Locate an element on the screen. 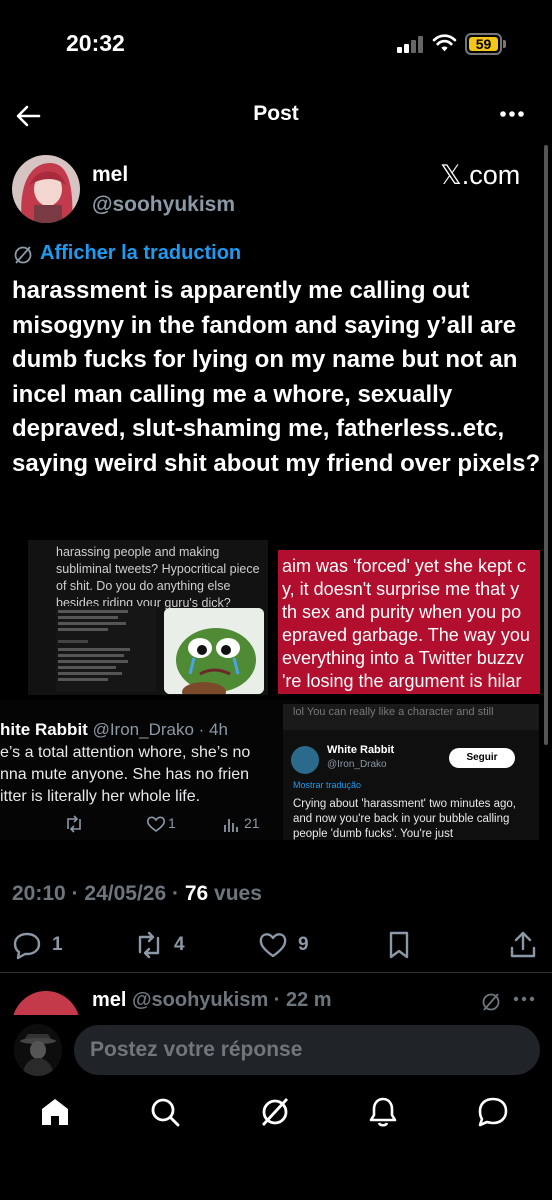 This screenshot has height=1200, width=552. media-2-line: th sex and purity when you po is located at coordinates (402, 612).